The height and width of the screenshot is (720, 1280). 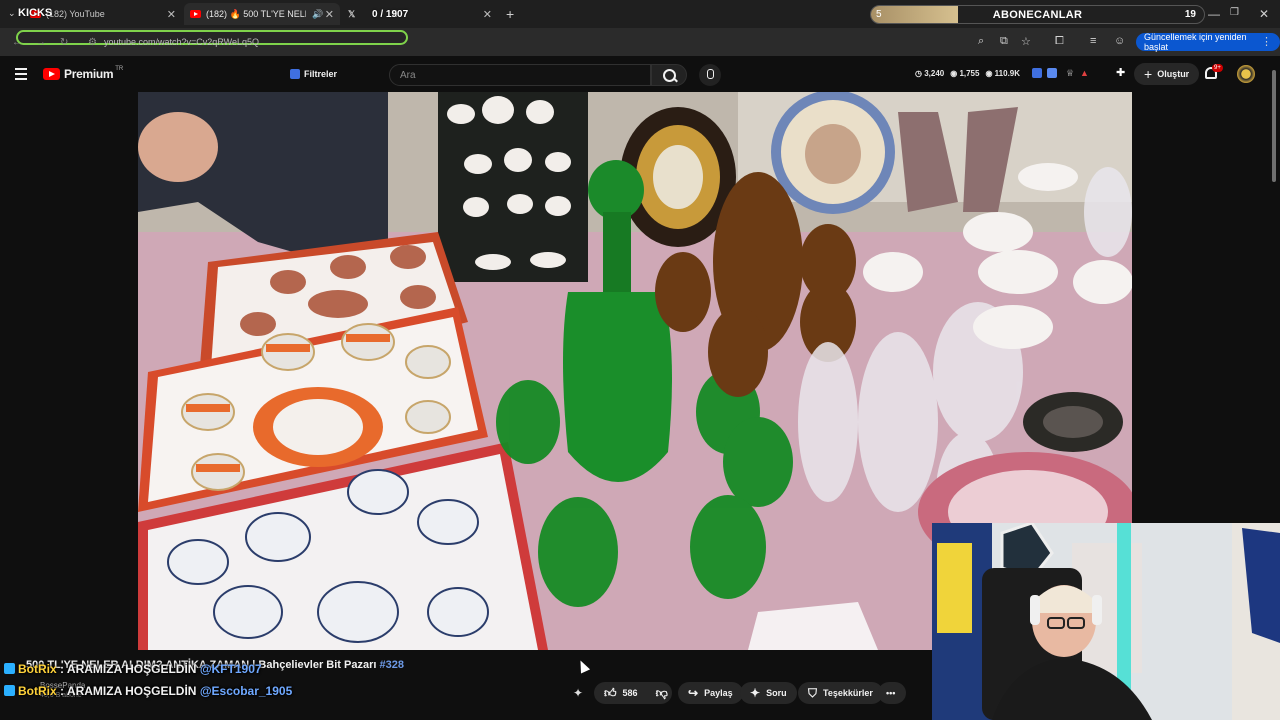 What do you see at coordinates (520, 75) in the screenshot?
I see `search-input: Ara` at bounding box center [520, 75].